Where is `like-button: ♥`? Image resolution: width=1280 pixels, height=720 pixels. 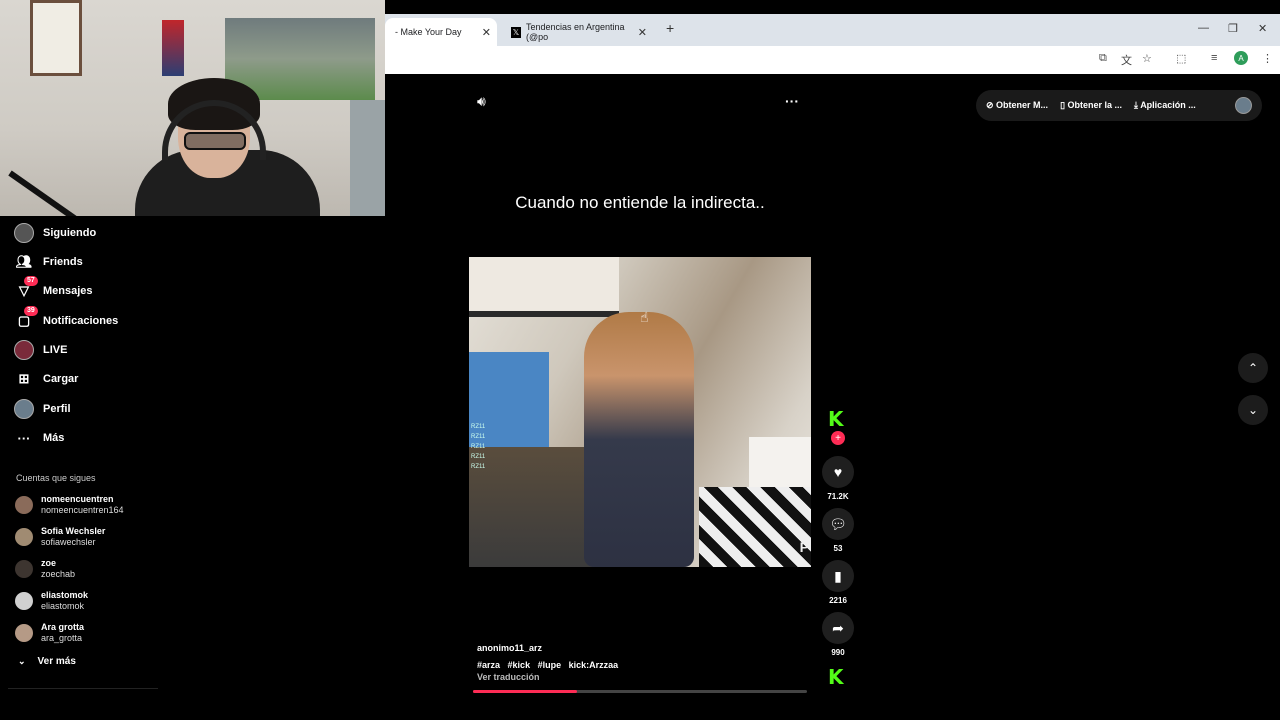 like-button: ♥ is located at coordinates (838, 472).